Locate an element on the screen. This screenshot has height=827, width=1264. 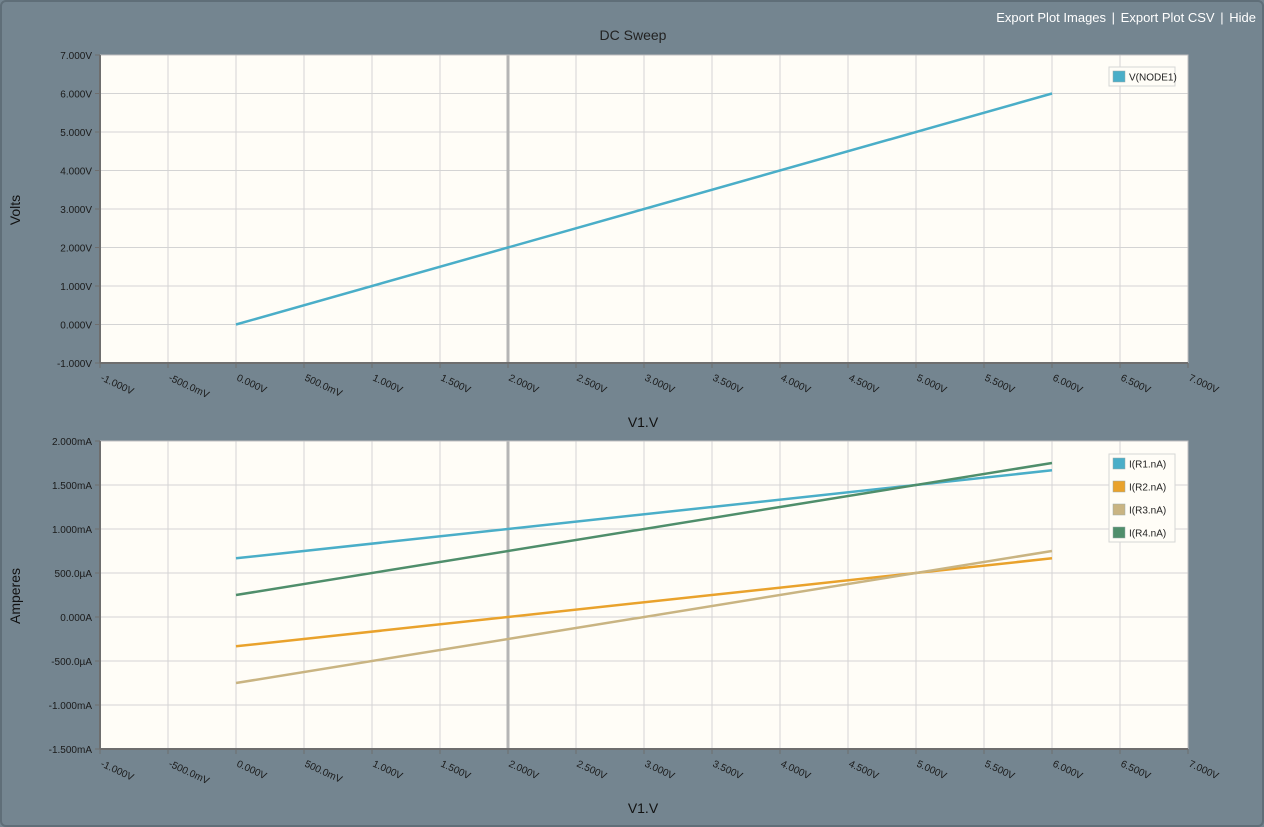
y-tick-label: 0.000V is located at coordinates (76, 326).